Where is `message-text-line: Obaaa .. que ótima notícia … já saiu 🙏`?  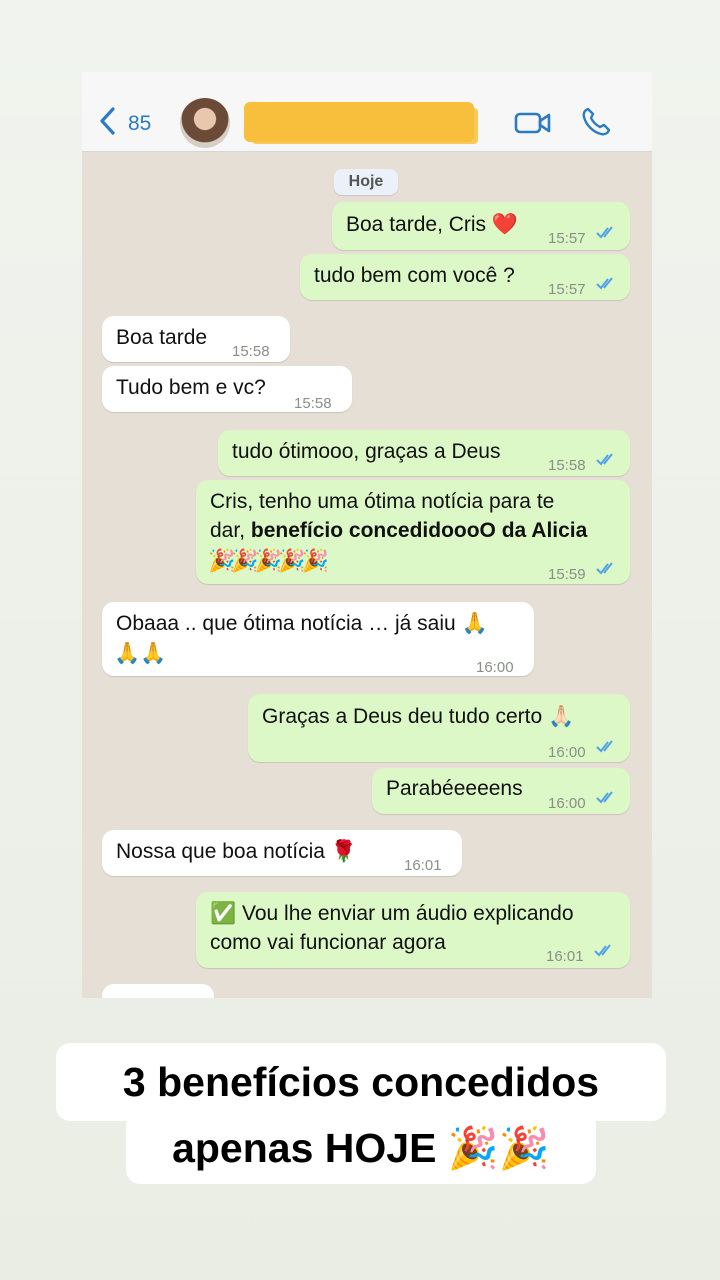
message-text-line: Obaaa .. que ótima notícia … já saiu 🙏 is located at coordinates (302, 623).